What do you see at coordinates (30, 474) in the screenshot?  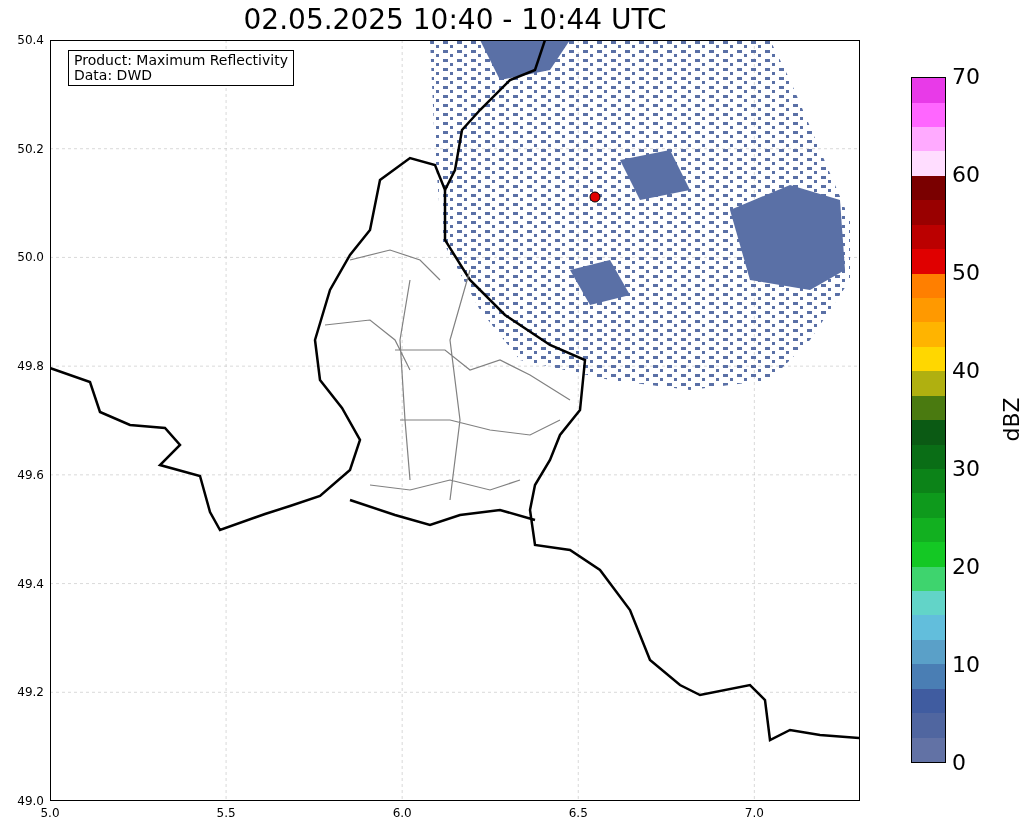 I see `y-tick-label: 49.6` at bounding box center [30, 474].